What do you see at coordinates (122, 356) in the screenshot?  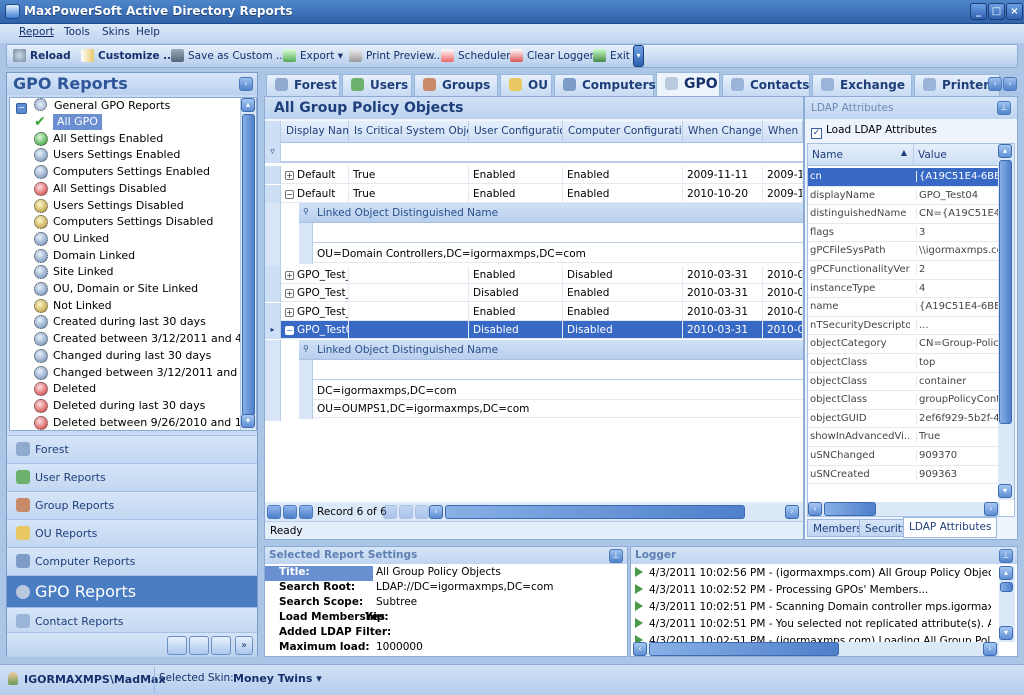 I see `tree-item: Changed during last 30 days` at bounding box center [122, 356].